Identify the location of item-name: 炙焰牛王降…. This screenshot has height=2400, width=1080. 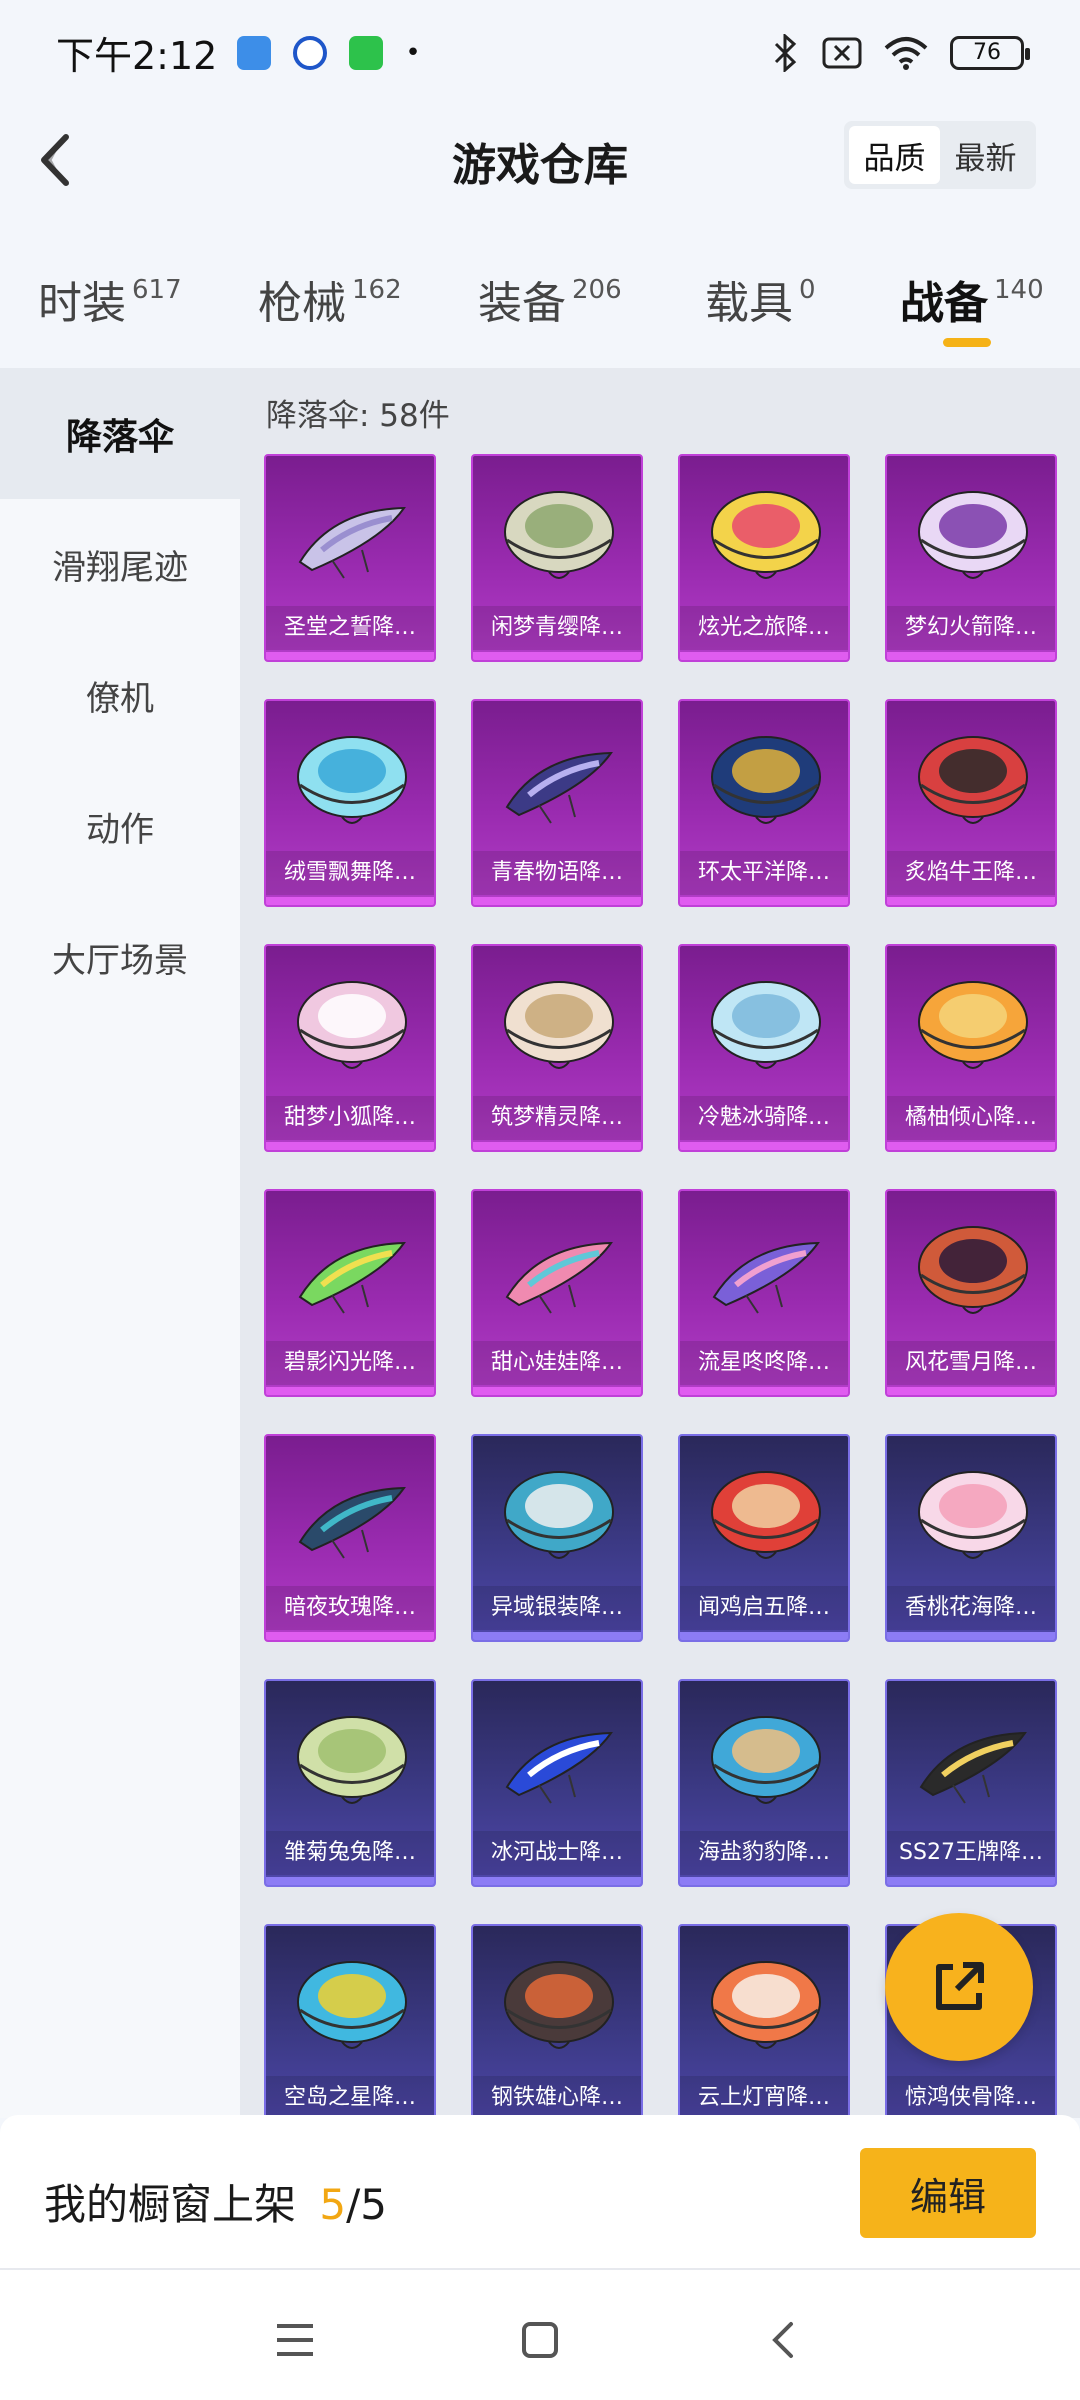
(971, 873).